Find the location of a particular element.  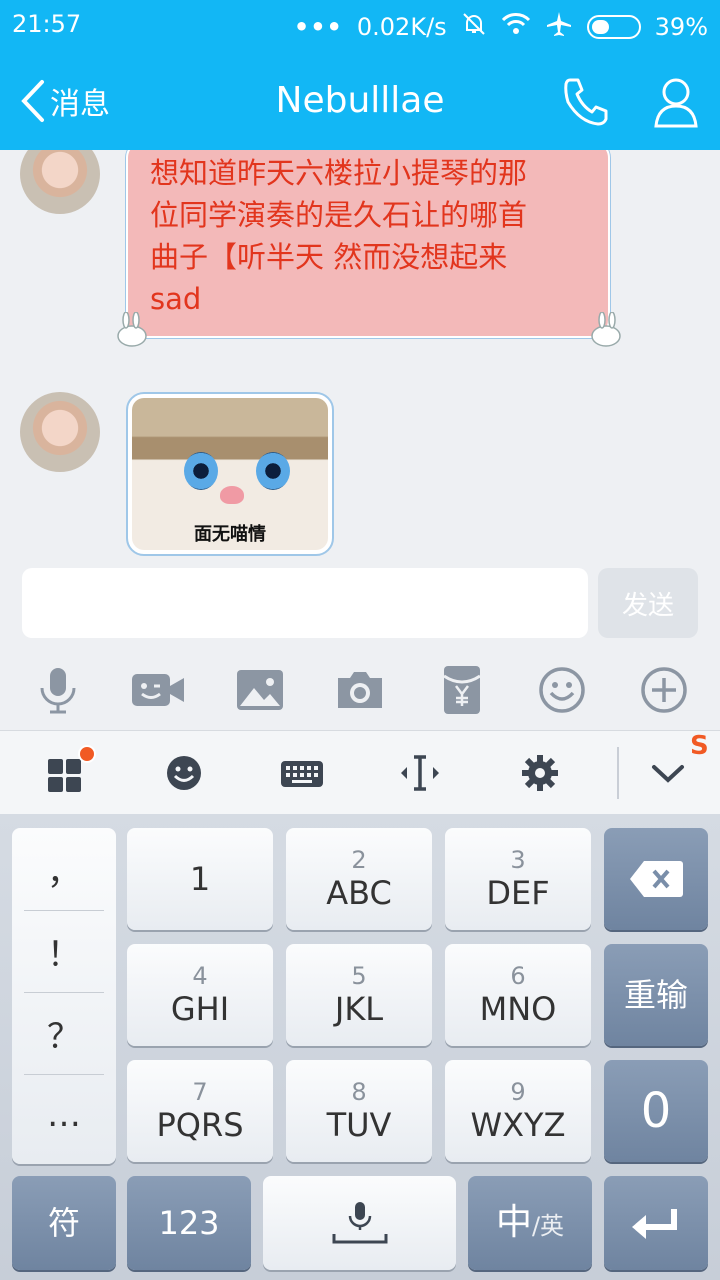

keyboard-icon is located at coordinates (302, 773).